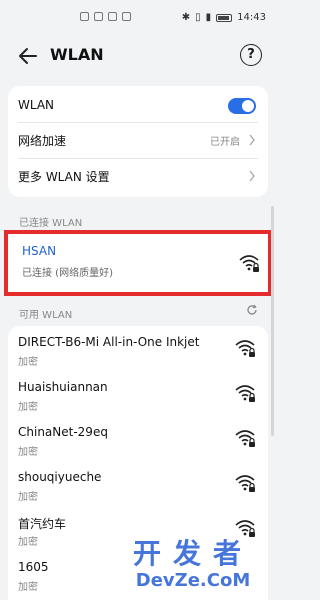 Image resolution: width=320 pixels, height=600 pixels. Describe the element at coordinates (39, 251) in the screenshot. I see `connected-ssid: HSAN` at that location.